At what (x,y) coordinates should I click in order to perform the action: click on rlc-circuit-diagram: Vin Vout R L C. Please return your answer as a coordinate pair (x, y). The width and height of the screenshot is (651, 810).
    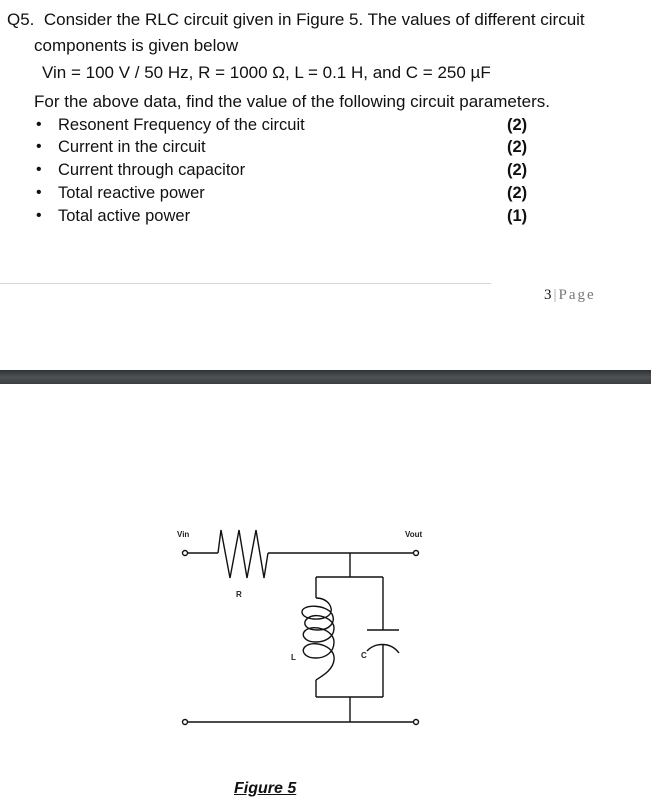
    Looking at the image, I should click on (300, 627).